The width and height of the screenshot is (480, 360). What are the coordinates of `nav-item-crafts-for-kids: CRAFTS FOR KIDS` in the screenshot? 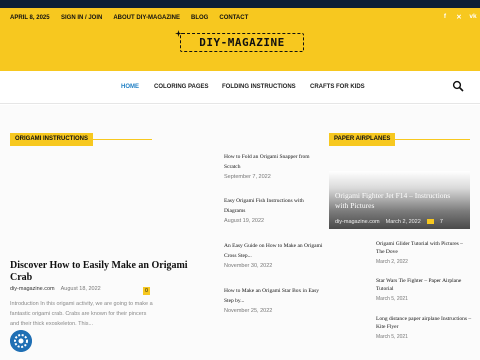 It's located at (337, 87).